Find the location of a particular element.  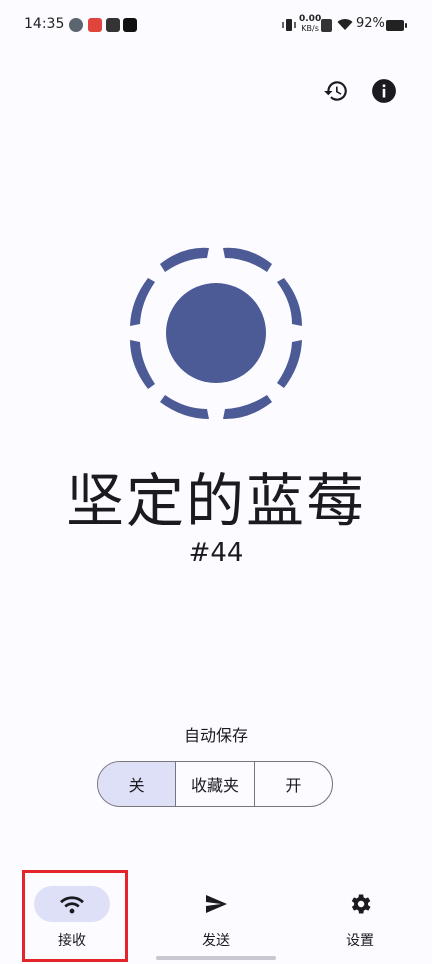

nav-settings-indicator is located at coordinates (360, 904).